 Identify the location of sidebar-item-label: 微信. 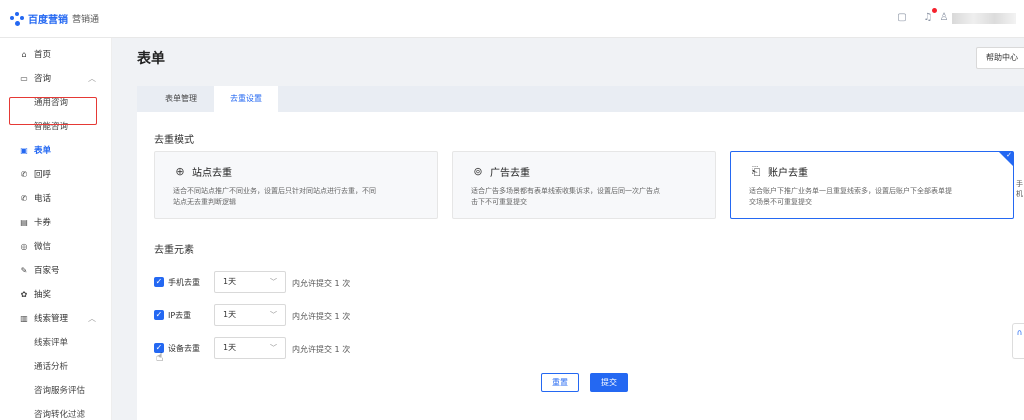
(43, 247).